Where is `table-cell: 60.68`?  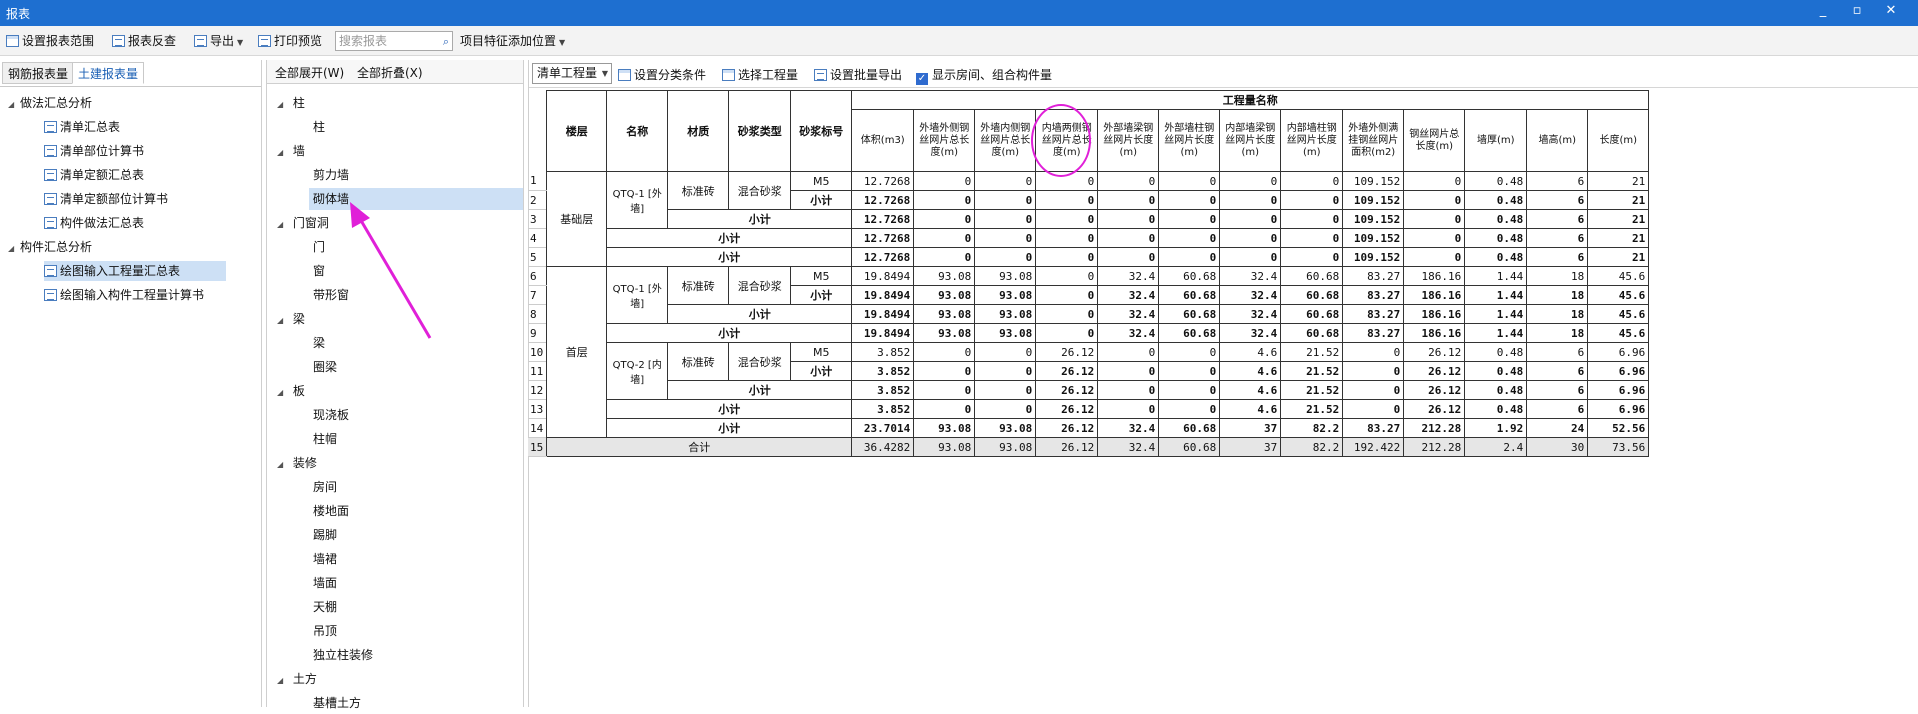 table-cell: 60.68 is located at coordinates (1312, 295).